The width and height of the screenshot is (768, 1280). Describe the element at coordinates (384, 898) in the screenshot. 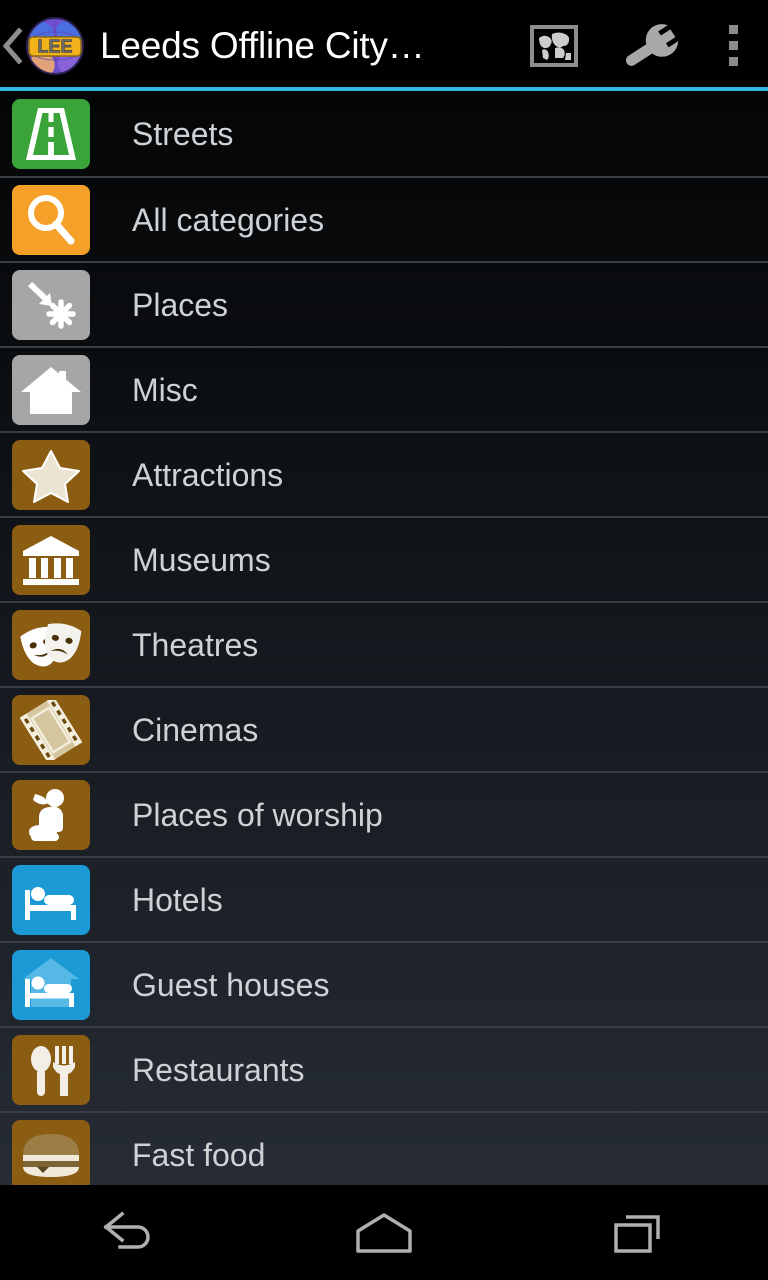

I see `list-item: Hotels` at that location.